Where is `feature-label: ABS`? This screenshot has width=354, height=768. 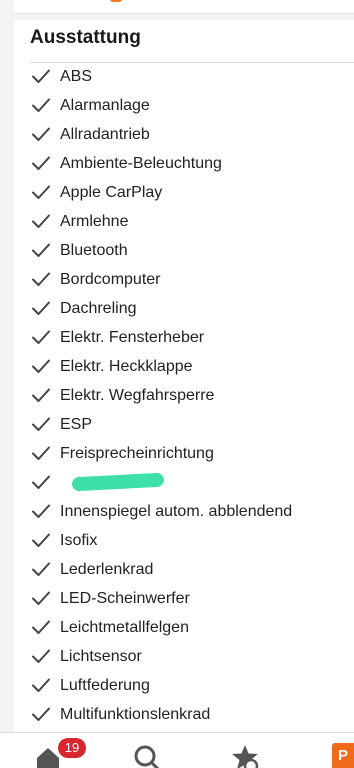
feature-label: ABS is located at coordinates (76, 76).